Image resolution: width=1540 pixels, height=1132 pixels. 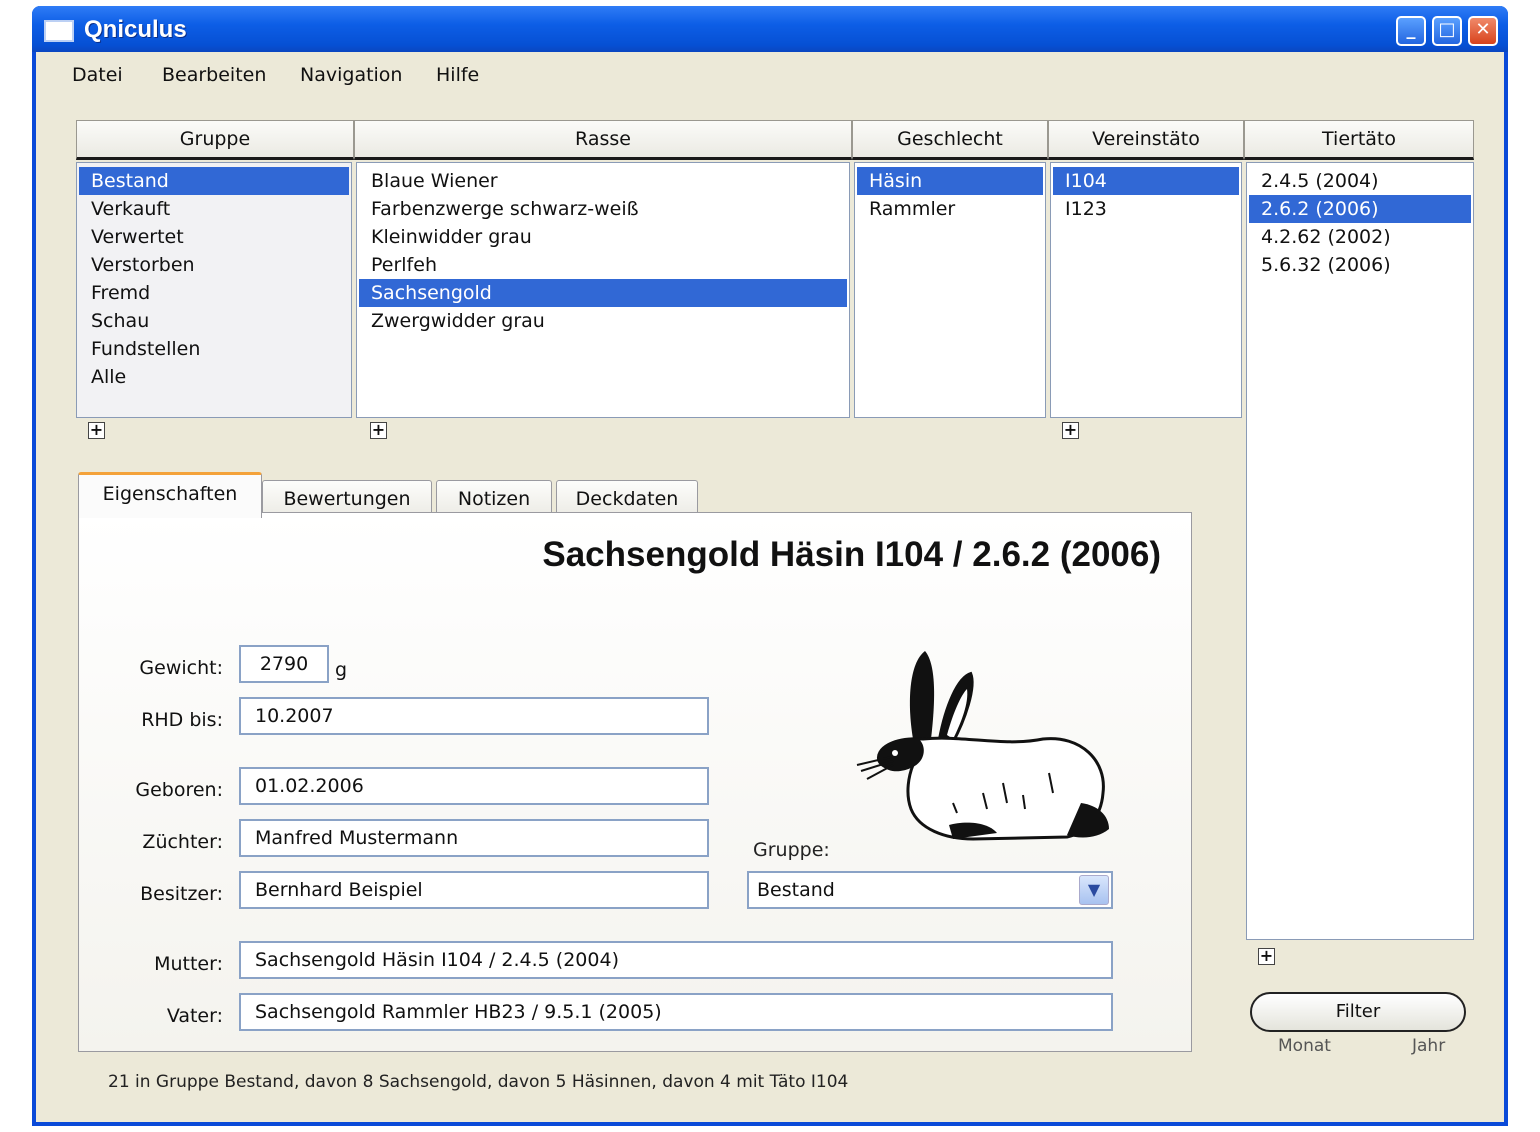 I want to click on list-item: Blaue Wiener, so click(x=603, y=181).